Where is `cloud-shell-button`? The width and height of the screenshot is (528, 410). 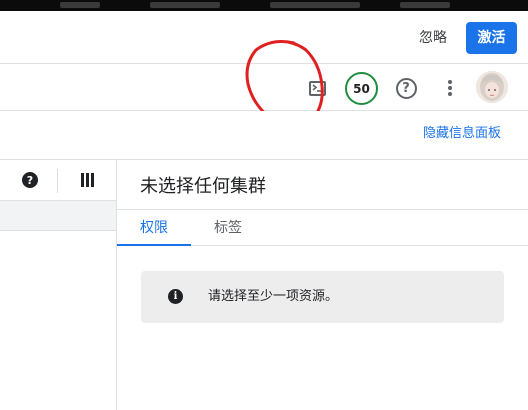 cloud-shell-button is located at coordinates (317, 88).